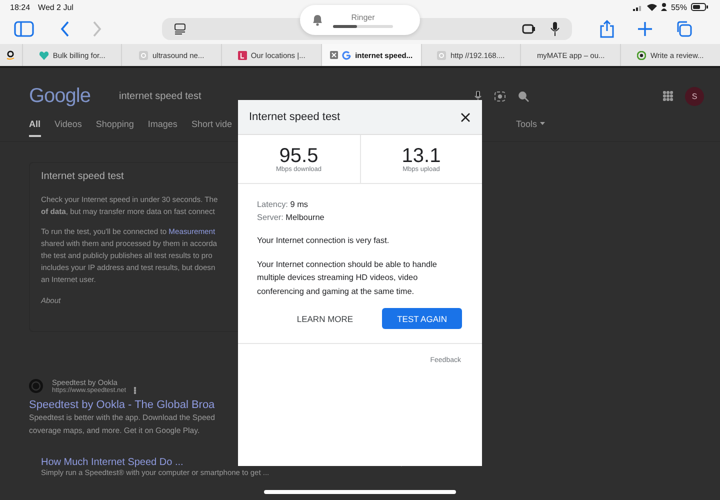 Image resolution: width=720 pixels, height=500 pixels. What do you see at coordinates (122, 405) in the screenshot?
I see `result-title-link: Speedtest by Ookla - The Global Broa` at bounding box center [122, 405].